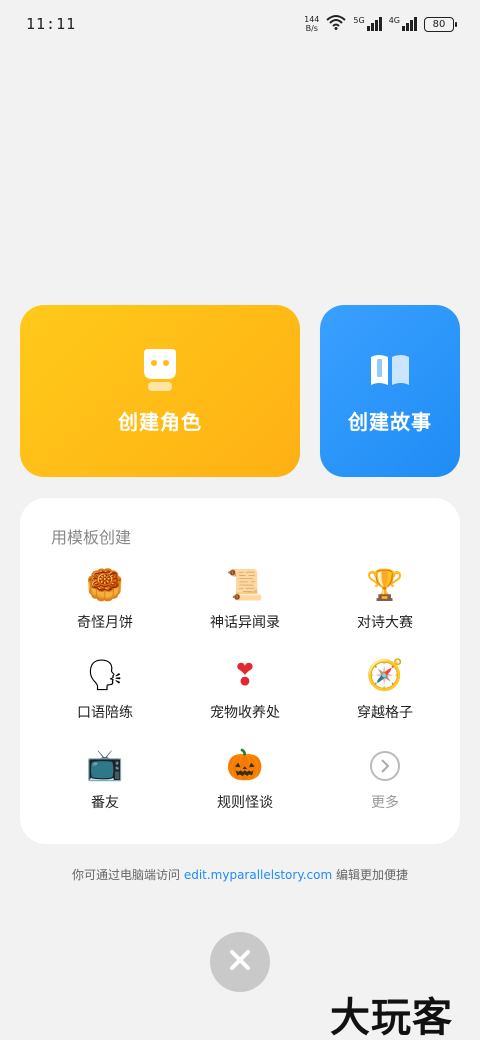 This screenshot has height=1040, width=480. What do you see at coordinates (105, 803) in the screenshot?
I see `template-label: 番友` at bounding box center [105, 803].